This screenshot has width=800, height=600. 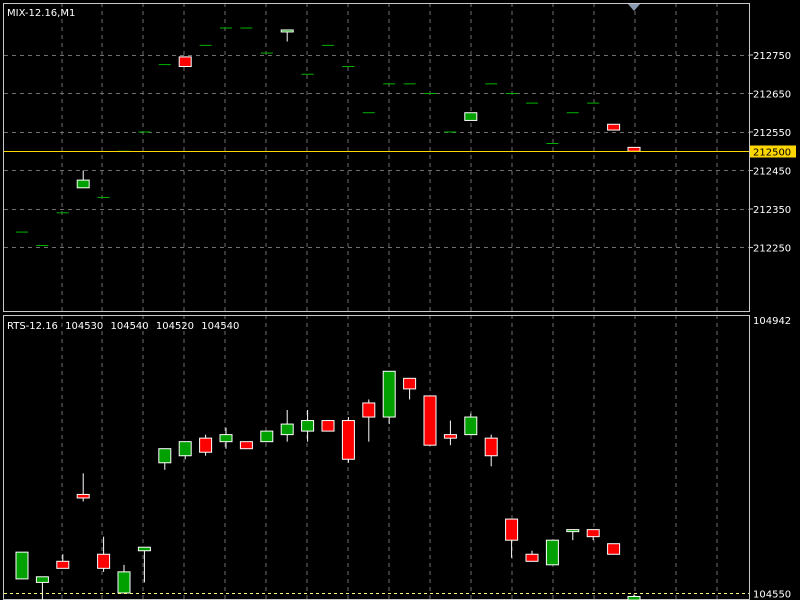 I want to click on bottom-header-open: 104530, so click(x=84, y=326).